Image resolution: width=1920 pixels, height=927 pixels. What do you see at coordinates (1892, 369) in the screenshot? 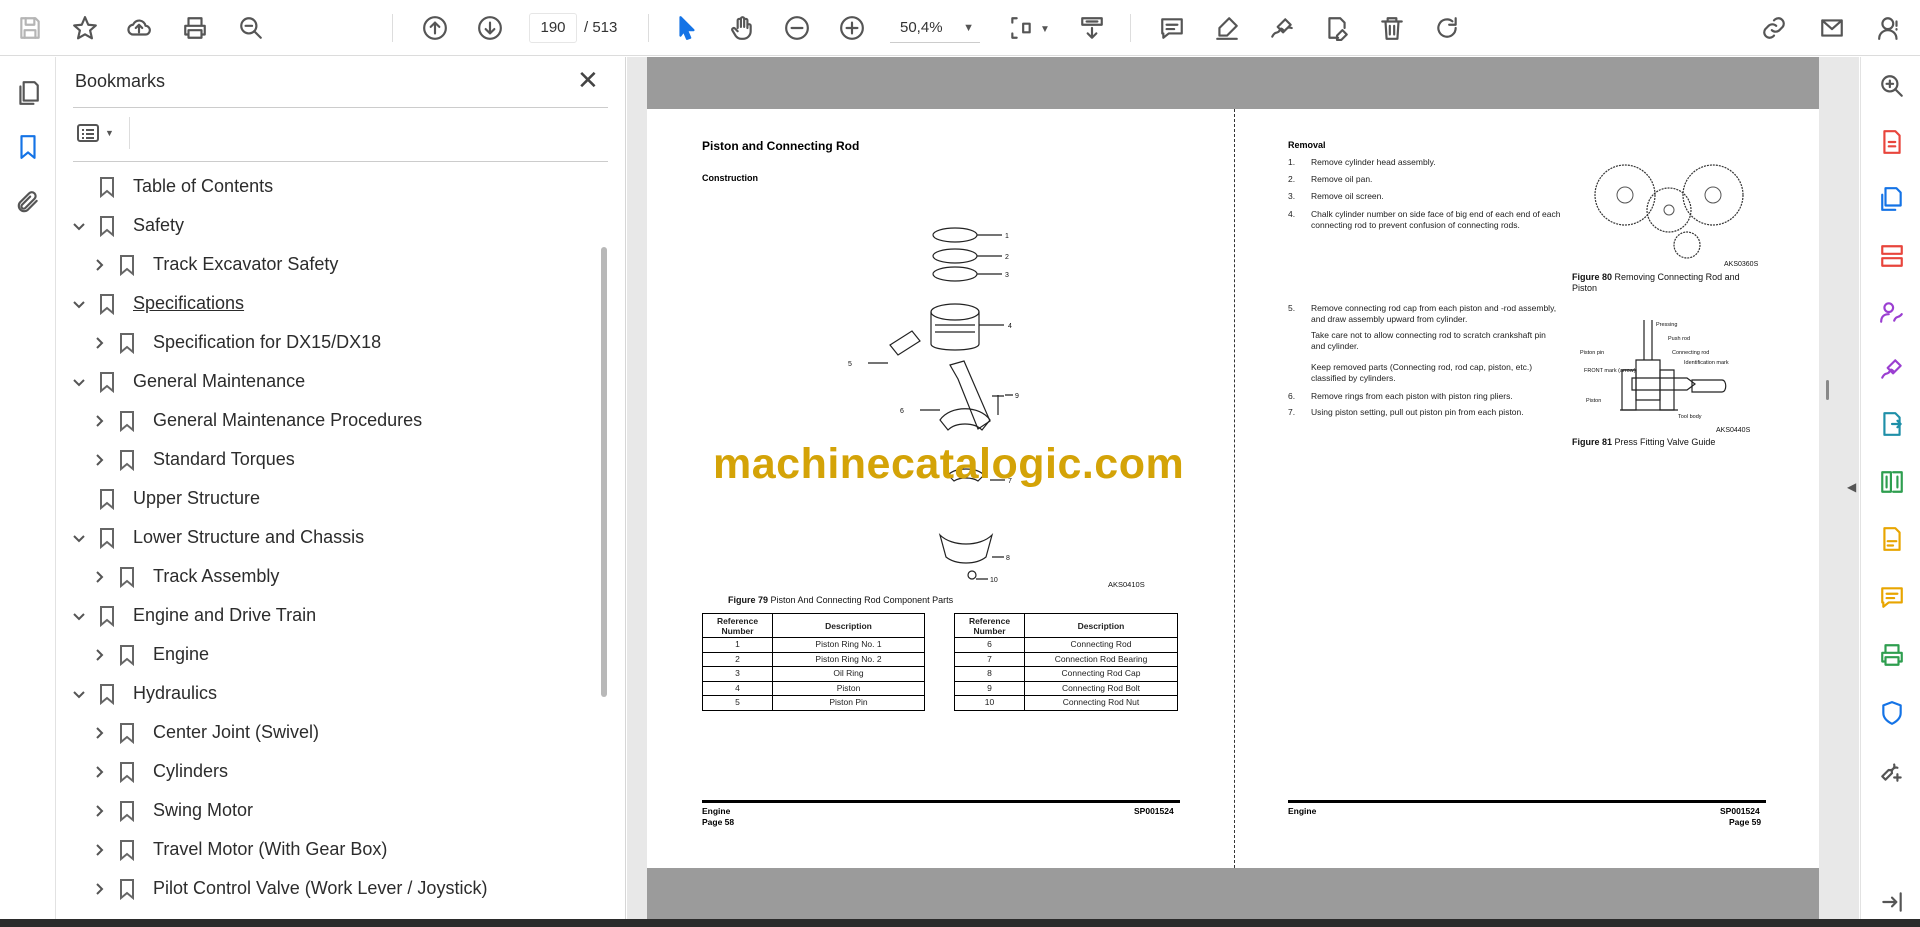
I see `fill-sign-icon` at bounding box center [1892, 369].